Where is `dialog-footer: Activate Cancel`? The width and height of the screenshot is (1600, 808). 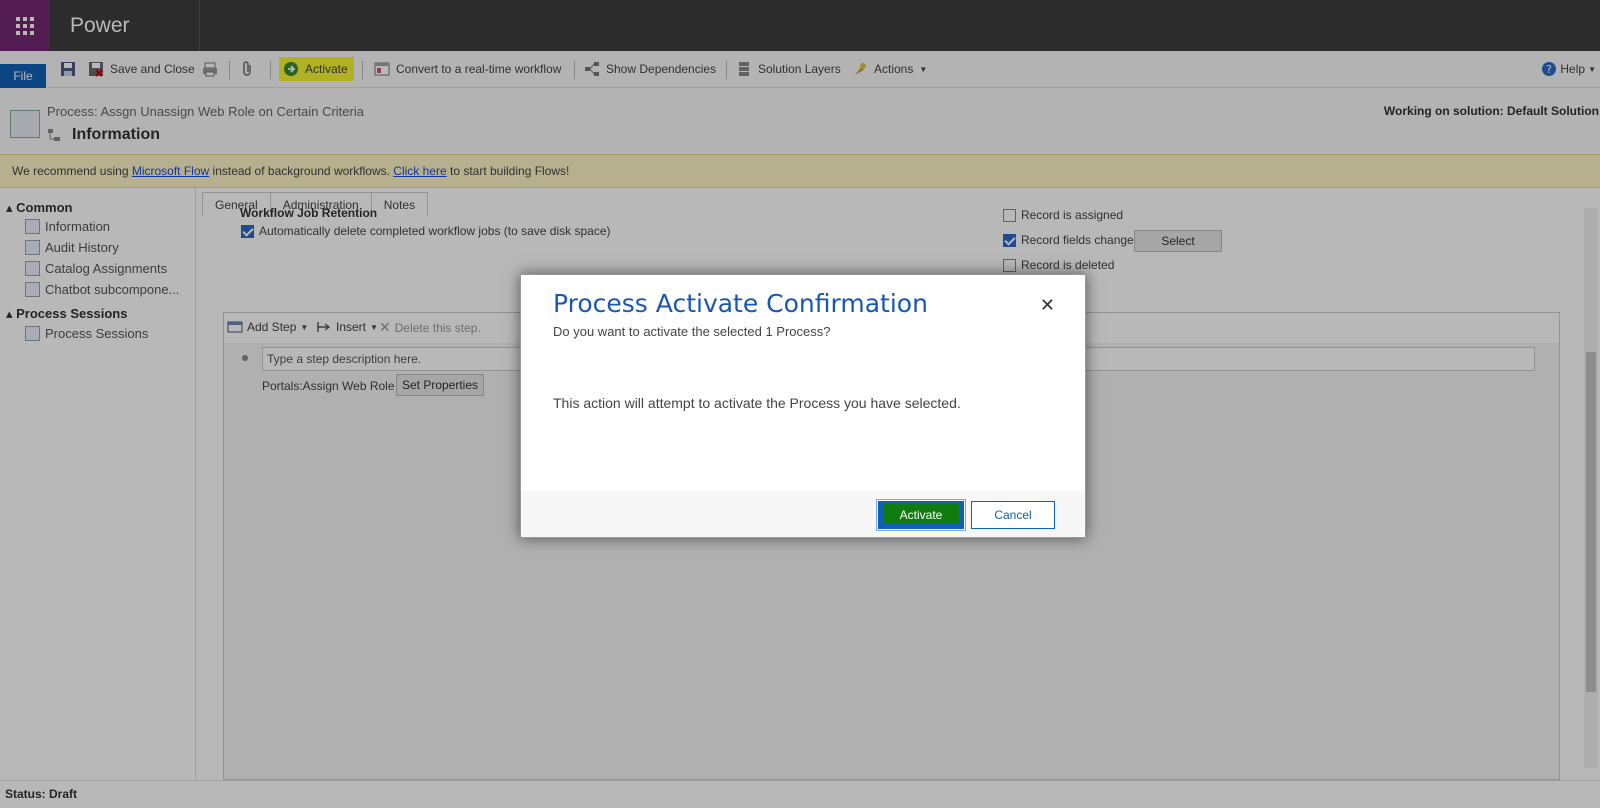 dialog-footer: Activate Cancel is located at coordinates (803, 514).